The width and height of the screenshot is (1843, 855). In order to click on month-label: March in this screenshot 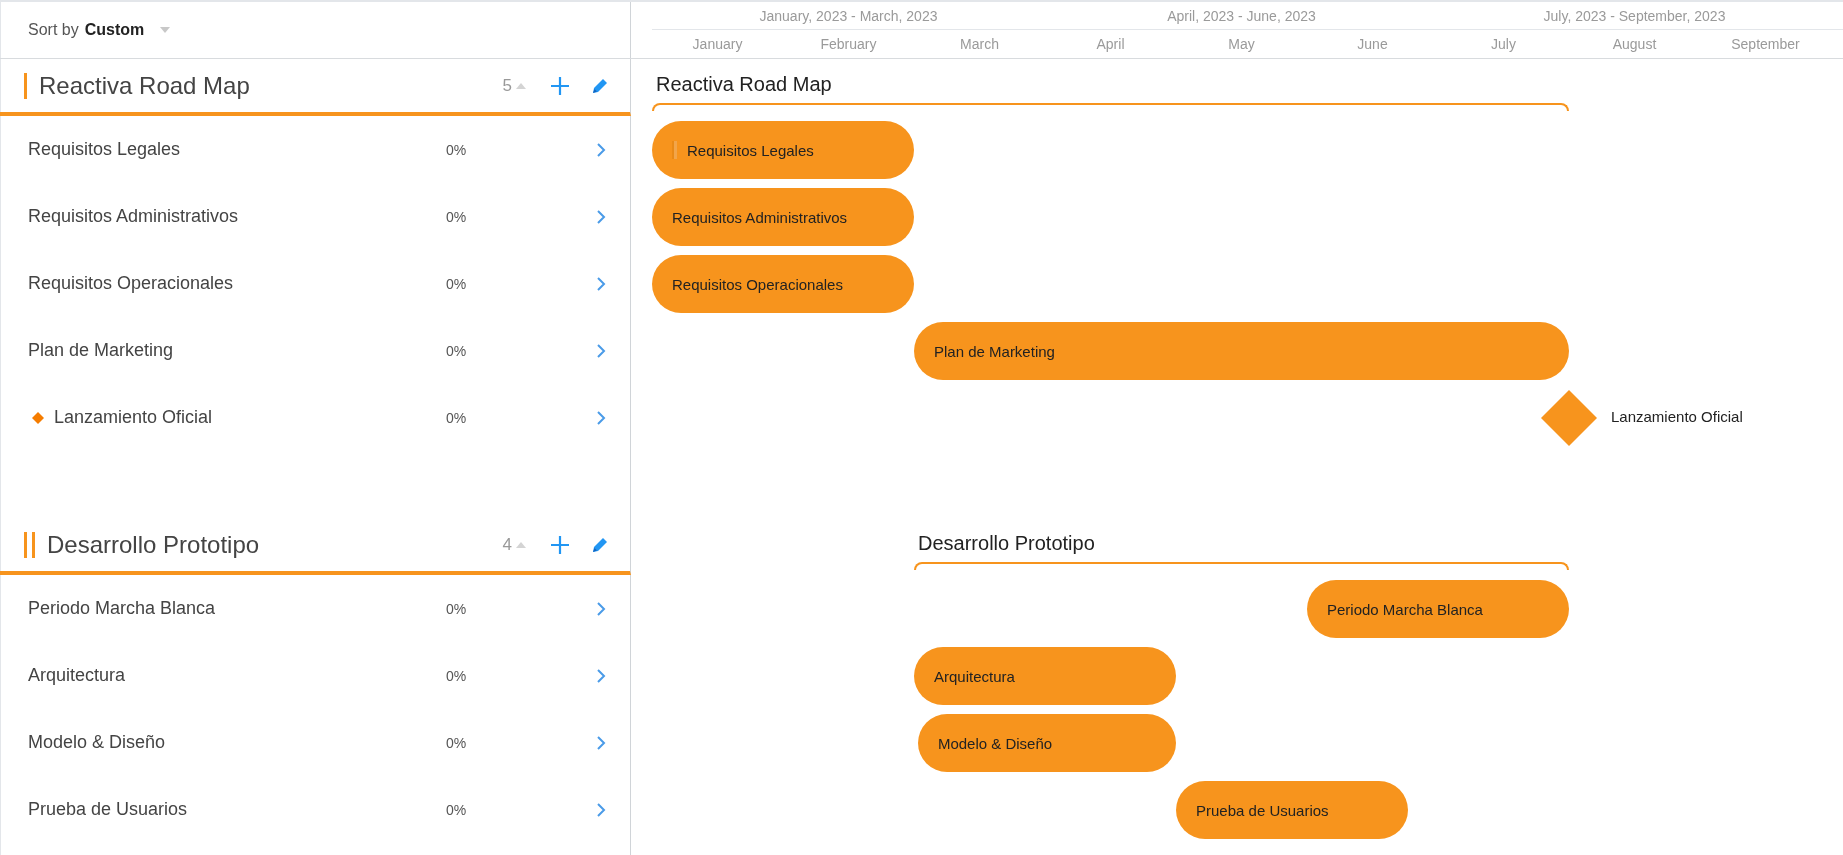, I will do `click(979, 43)`.